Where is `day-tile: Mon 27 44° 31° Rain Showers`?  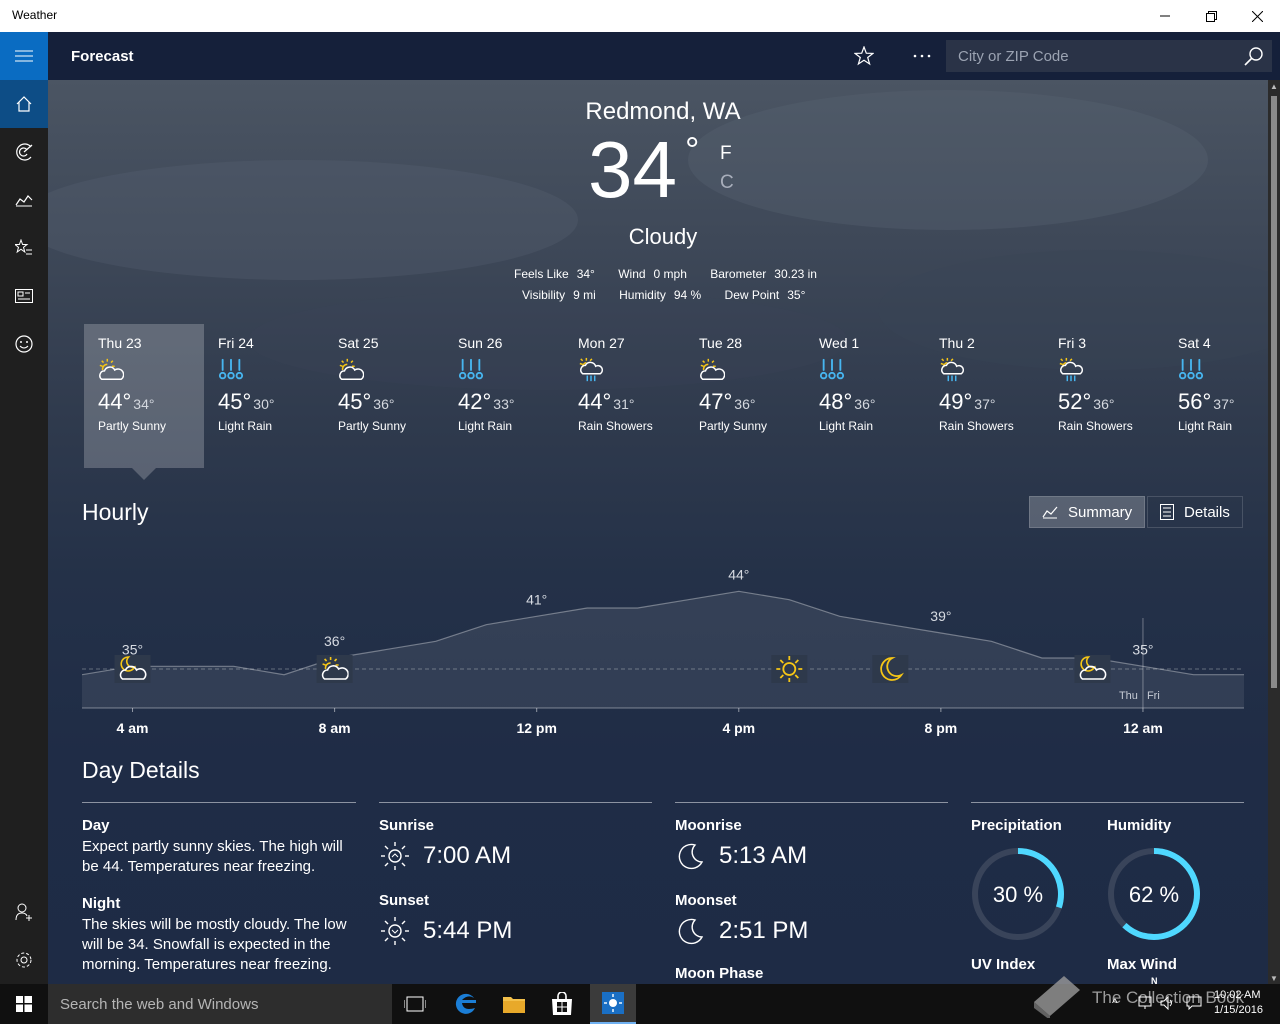 day-tile: Mon 27 44° 31° Rain Showers is located at coordinates (624, 396).